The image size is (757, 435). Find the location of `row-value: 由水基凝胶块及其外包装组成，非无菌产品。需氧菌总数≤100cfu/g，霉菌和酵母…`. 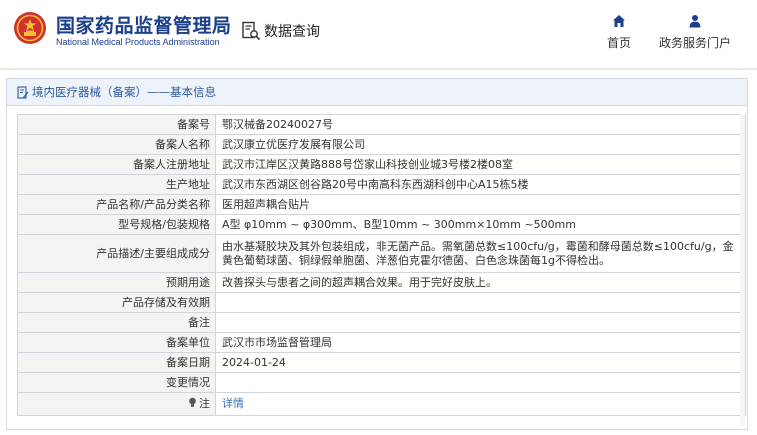

row-value: 由水基凝胶块及其外包装组成，非无菌产品。需氧菌总数≤100cfu/g，霉菌和酵母… is located at coordinates (480, 253).